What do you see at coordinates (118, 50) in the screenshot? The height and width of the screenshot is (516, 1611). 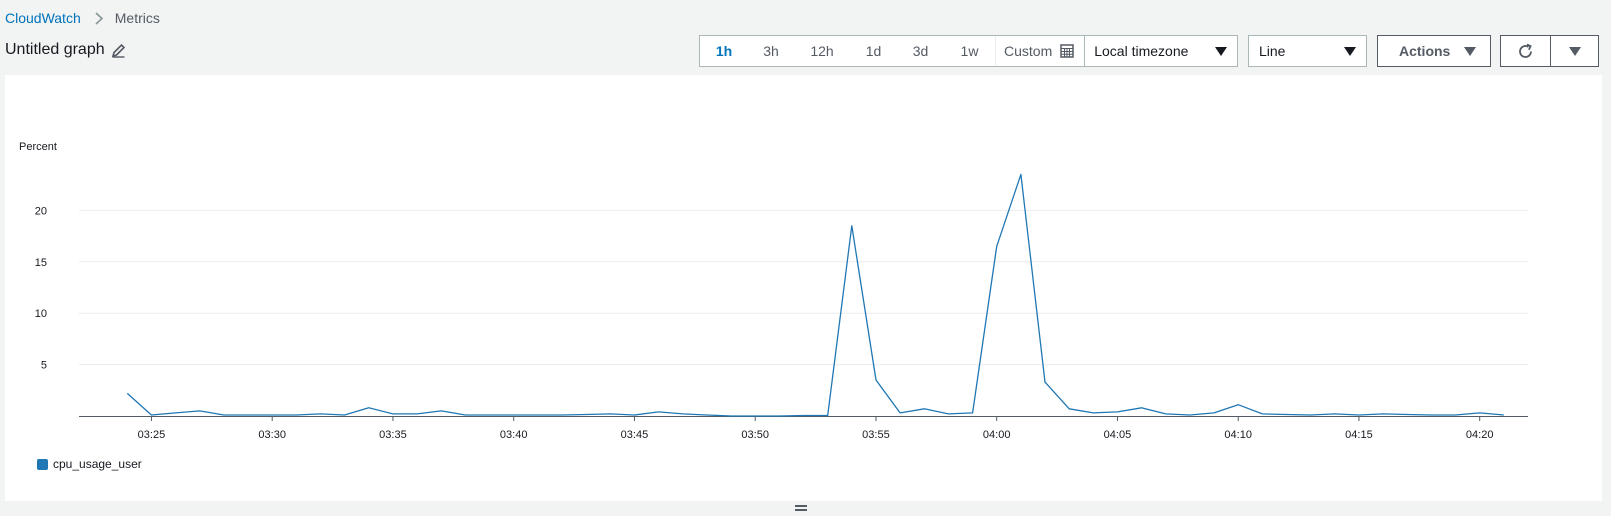 I see `pencil-edit-icon` at bounding box center [118, 50].